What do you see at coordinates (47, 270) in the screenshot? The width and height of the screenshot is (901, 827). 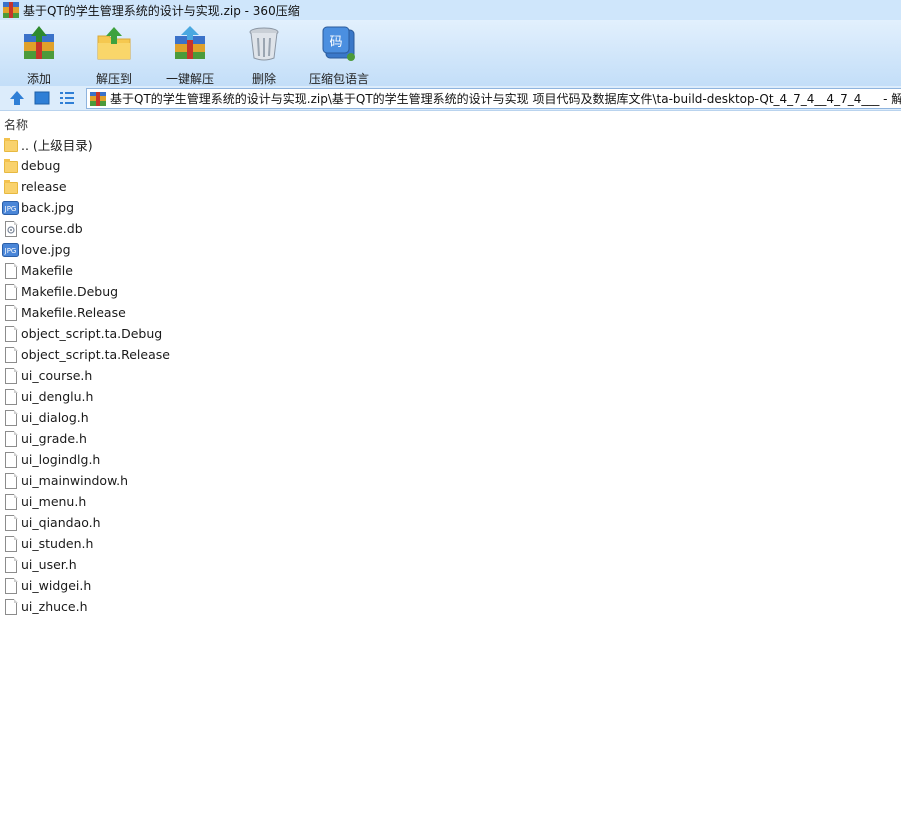 I see `file-name: Makefile` at bounding box center [47, 270].